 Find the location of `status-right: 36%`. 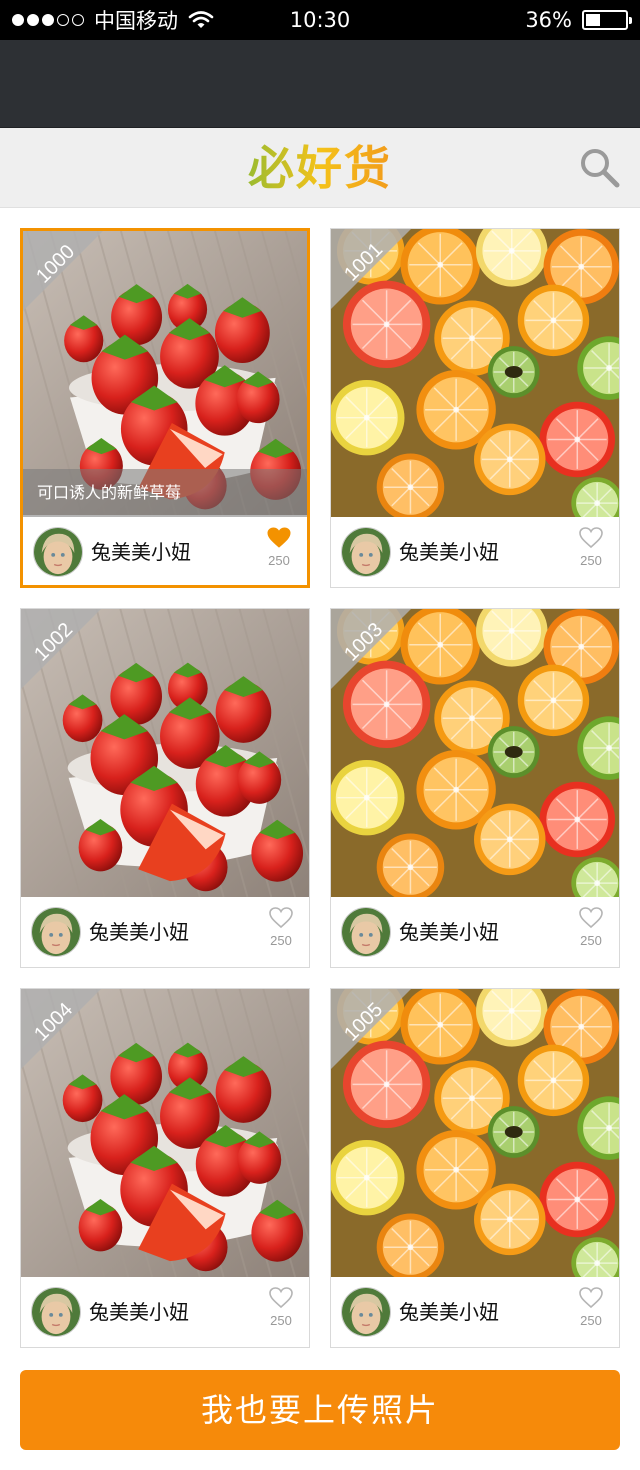

status-right: 36% is located at coordinates (578, 20).